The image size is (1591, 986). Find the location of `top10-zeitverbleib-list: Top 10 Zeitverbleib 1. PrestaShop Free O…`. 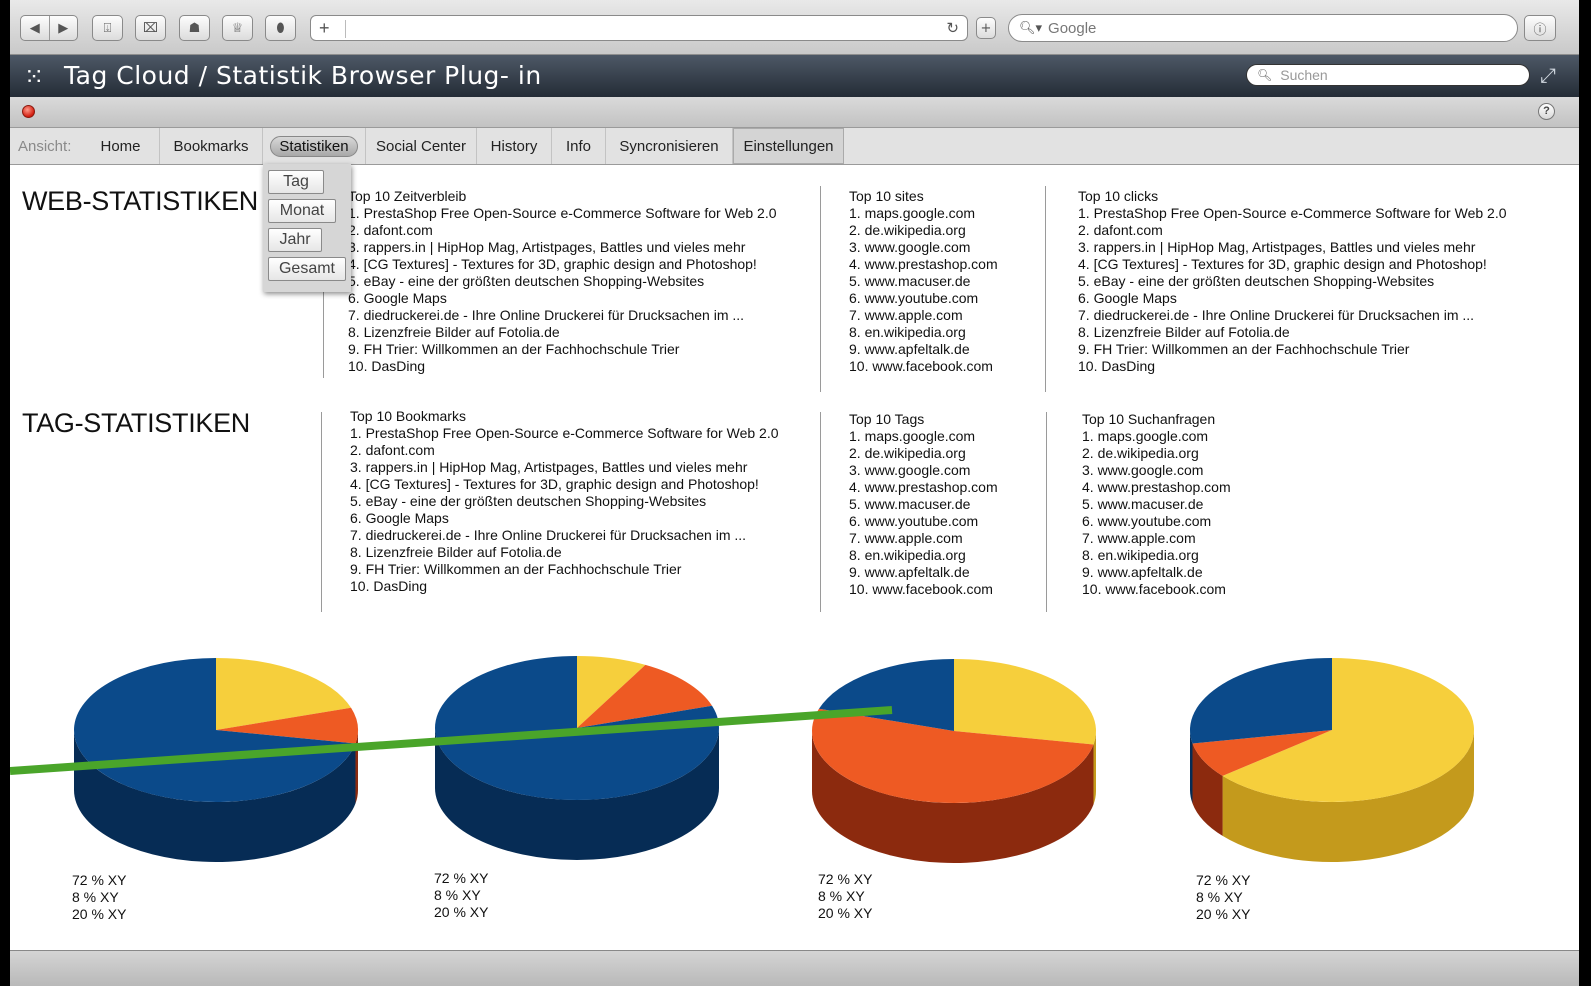

top10-zeitverbleib-list: Top 10 Zeitverbleib 1. PrestaShop Free O… is located at coordinates (562, 281).